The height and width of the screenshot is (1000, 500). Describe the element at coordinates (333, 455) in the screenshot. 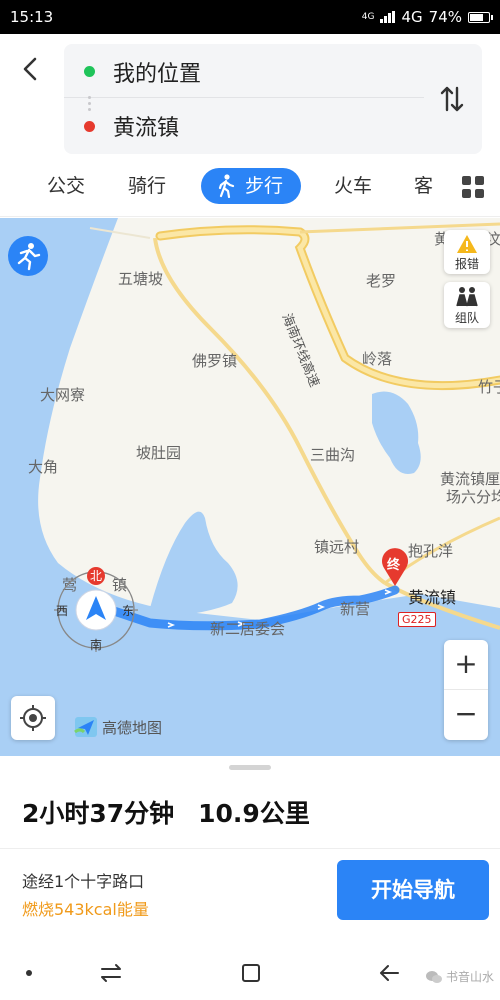

I see `map-label: 三曲沟` at that location.